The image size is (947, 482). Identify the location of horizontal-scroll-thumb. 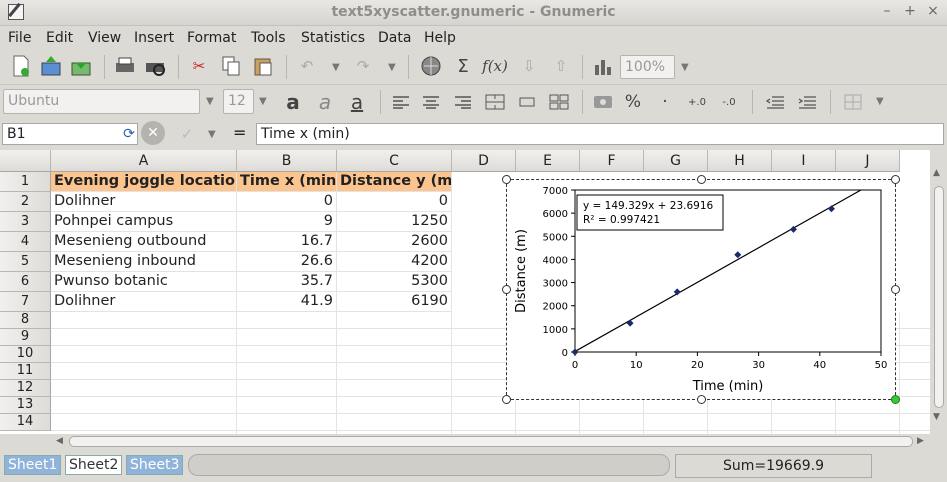
(491, 441).